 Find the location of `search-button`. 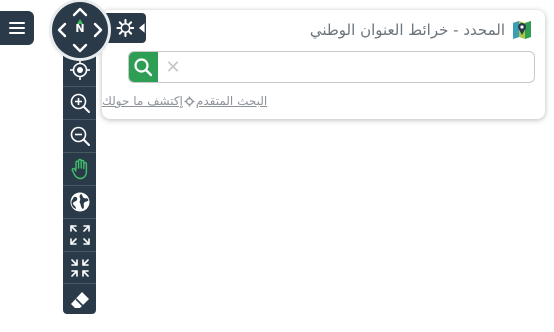

search-button is located at coordinates (143, 67).